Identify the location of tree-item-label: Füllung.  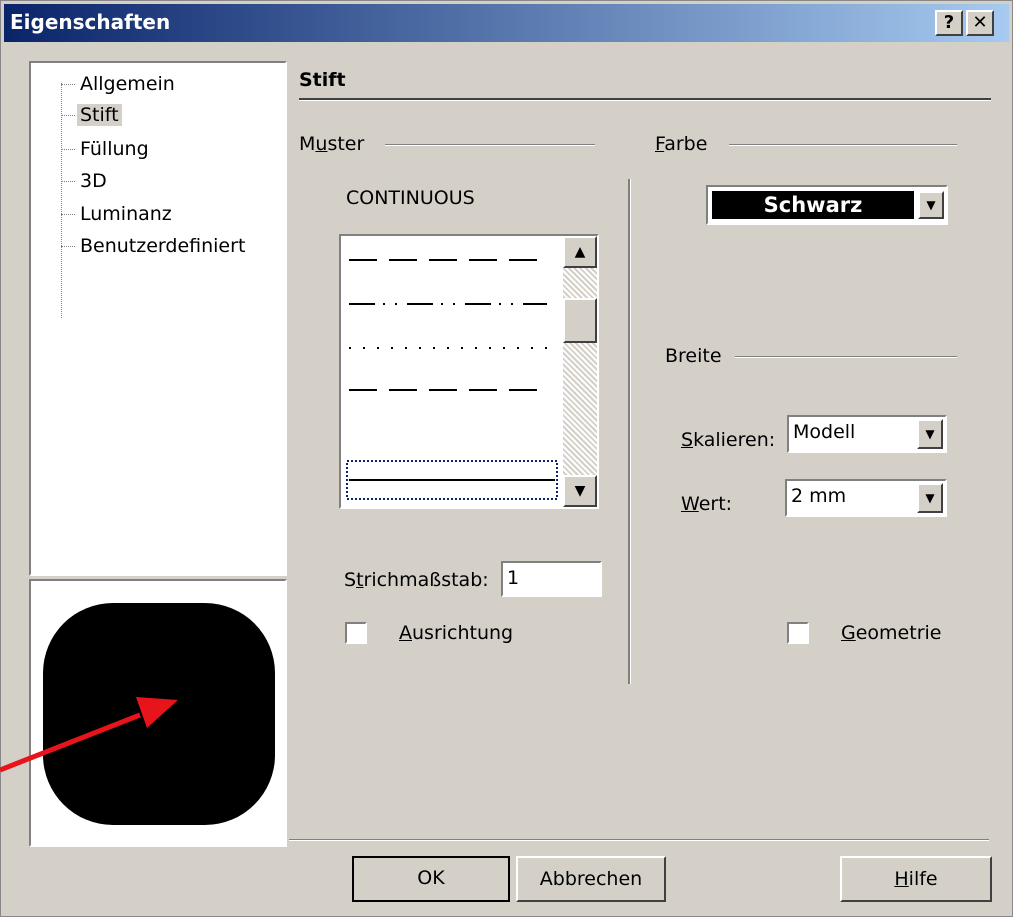
(114, 149).